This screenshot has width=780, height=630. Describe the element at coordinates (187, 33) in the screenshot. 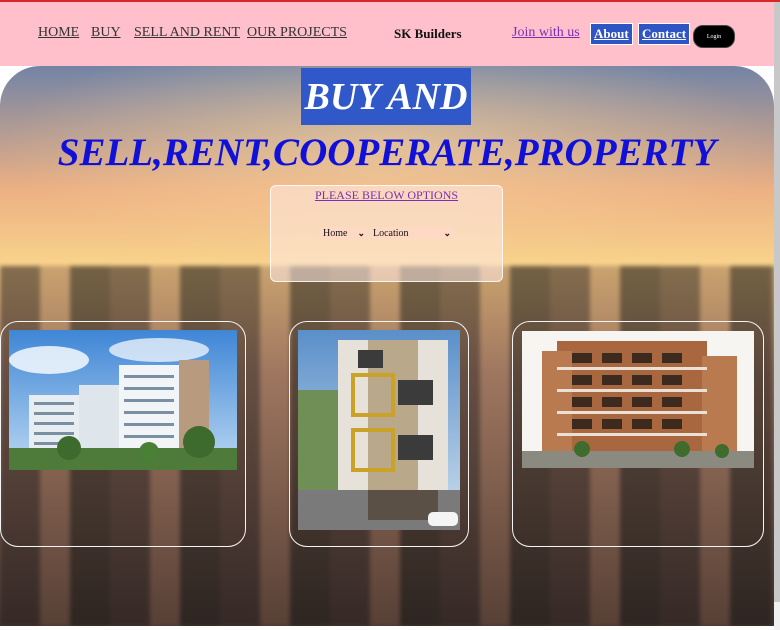

I see `nav-sell-rent-link: SELL AND RENT` at that location.